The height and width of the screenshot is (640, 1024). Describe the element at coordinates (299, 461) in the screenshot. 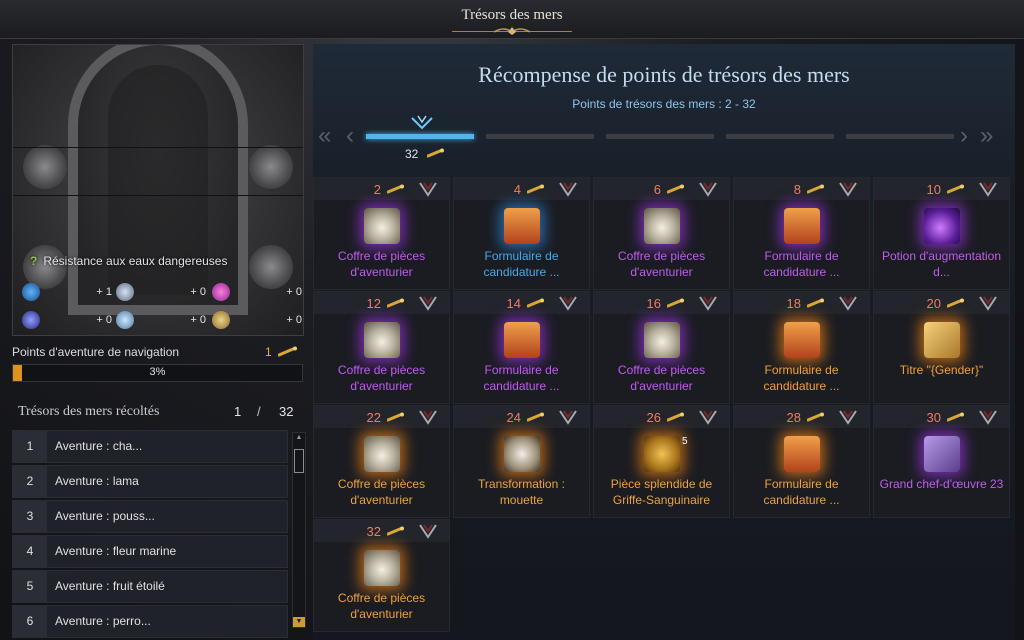

I see `scroll-thumb` at that location.